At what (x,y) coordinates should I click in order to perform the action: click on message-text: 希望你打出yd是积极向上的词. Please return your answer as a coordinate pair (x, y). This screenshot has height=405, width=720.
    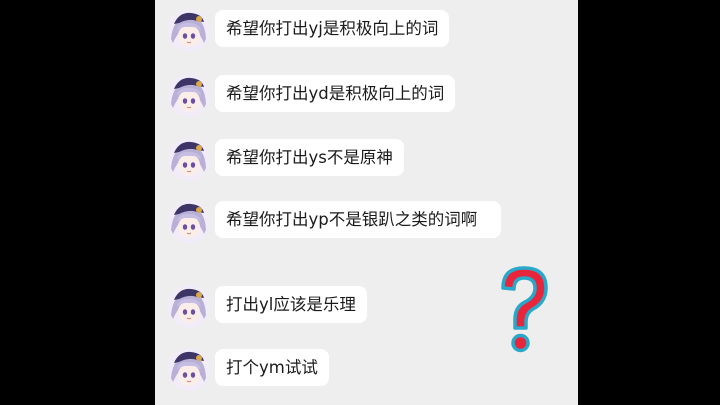
    Looking at the image, I should click on (335, 93).